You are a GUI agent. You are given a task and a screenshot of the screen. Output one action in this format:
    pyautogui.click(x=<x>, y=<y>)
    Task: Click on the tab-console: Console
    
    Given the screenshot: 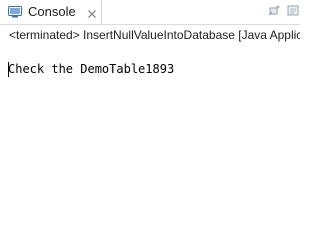 What is the action you would take?
    pyautogui.click(x=51, y=12)
    